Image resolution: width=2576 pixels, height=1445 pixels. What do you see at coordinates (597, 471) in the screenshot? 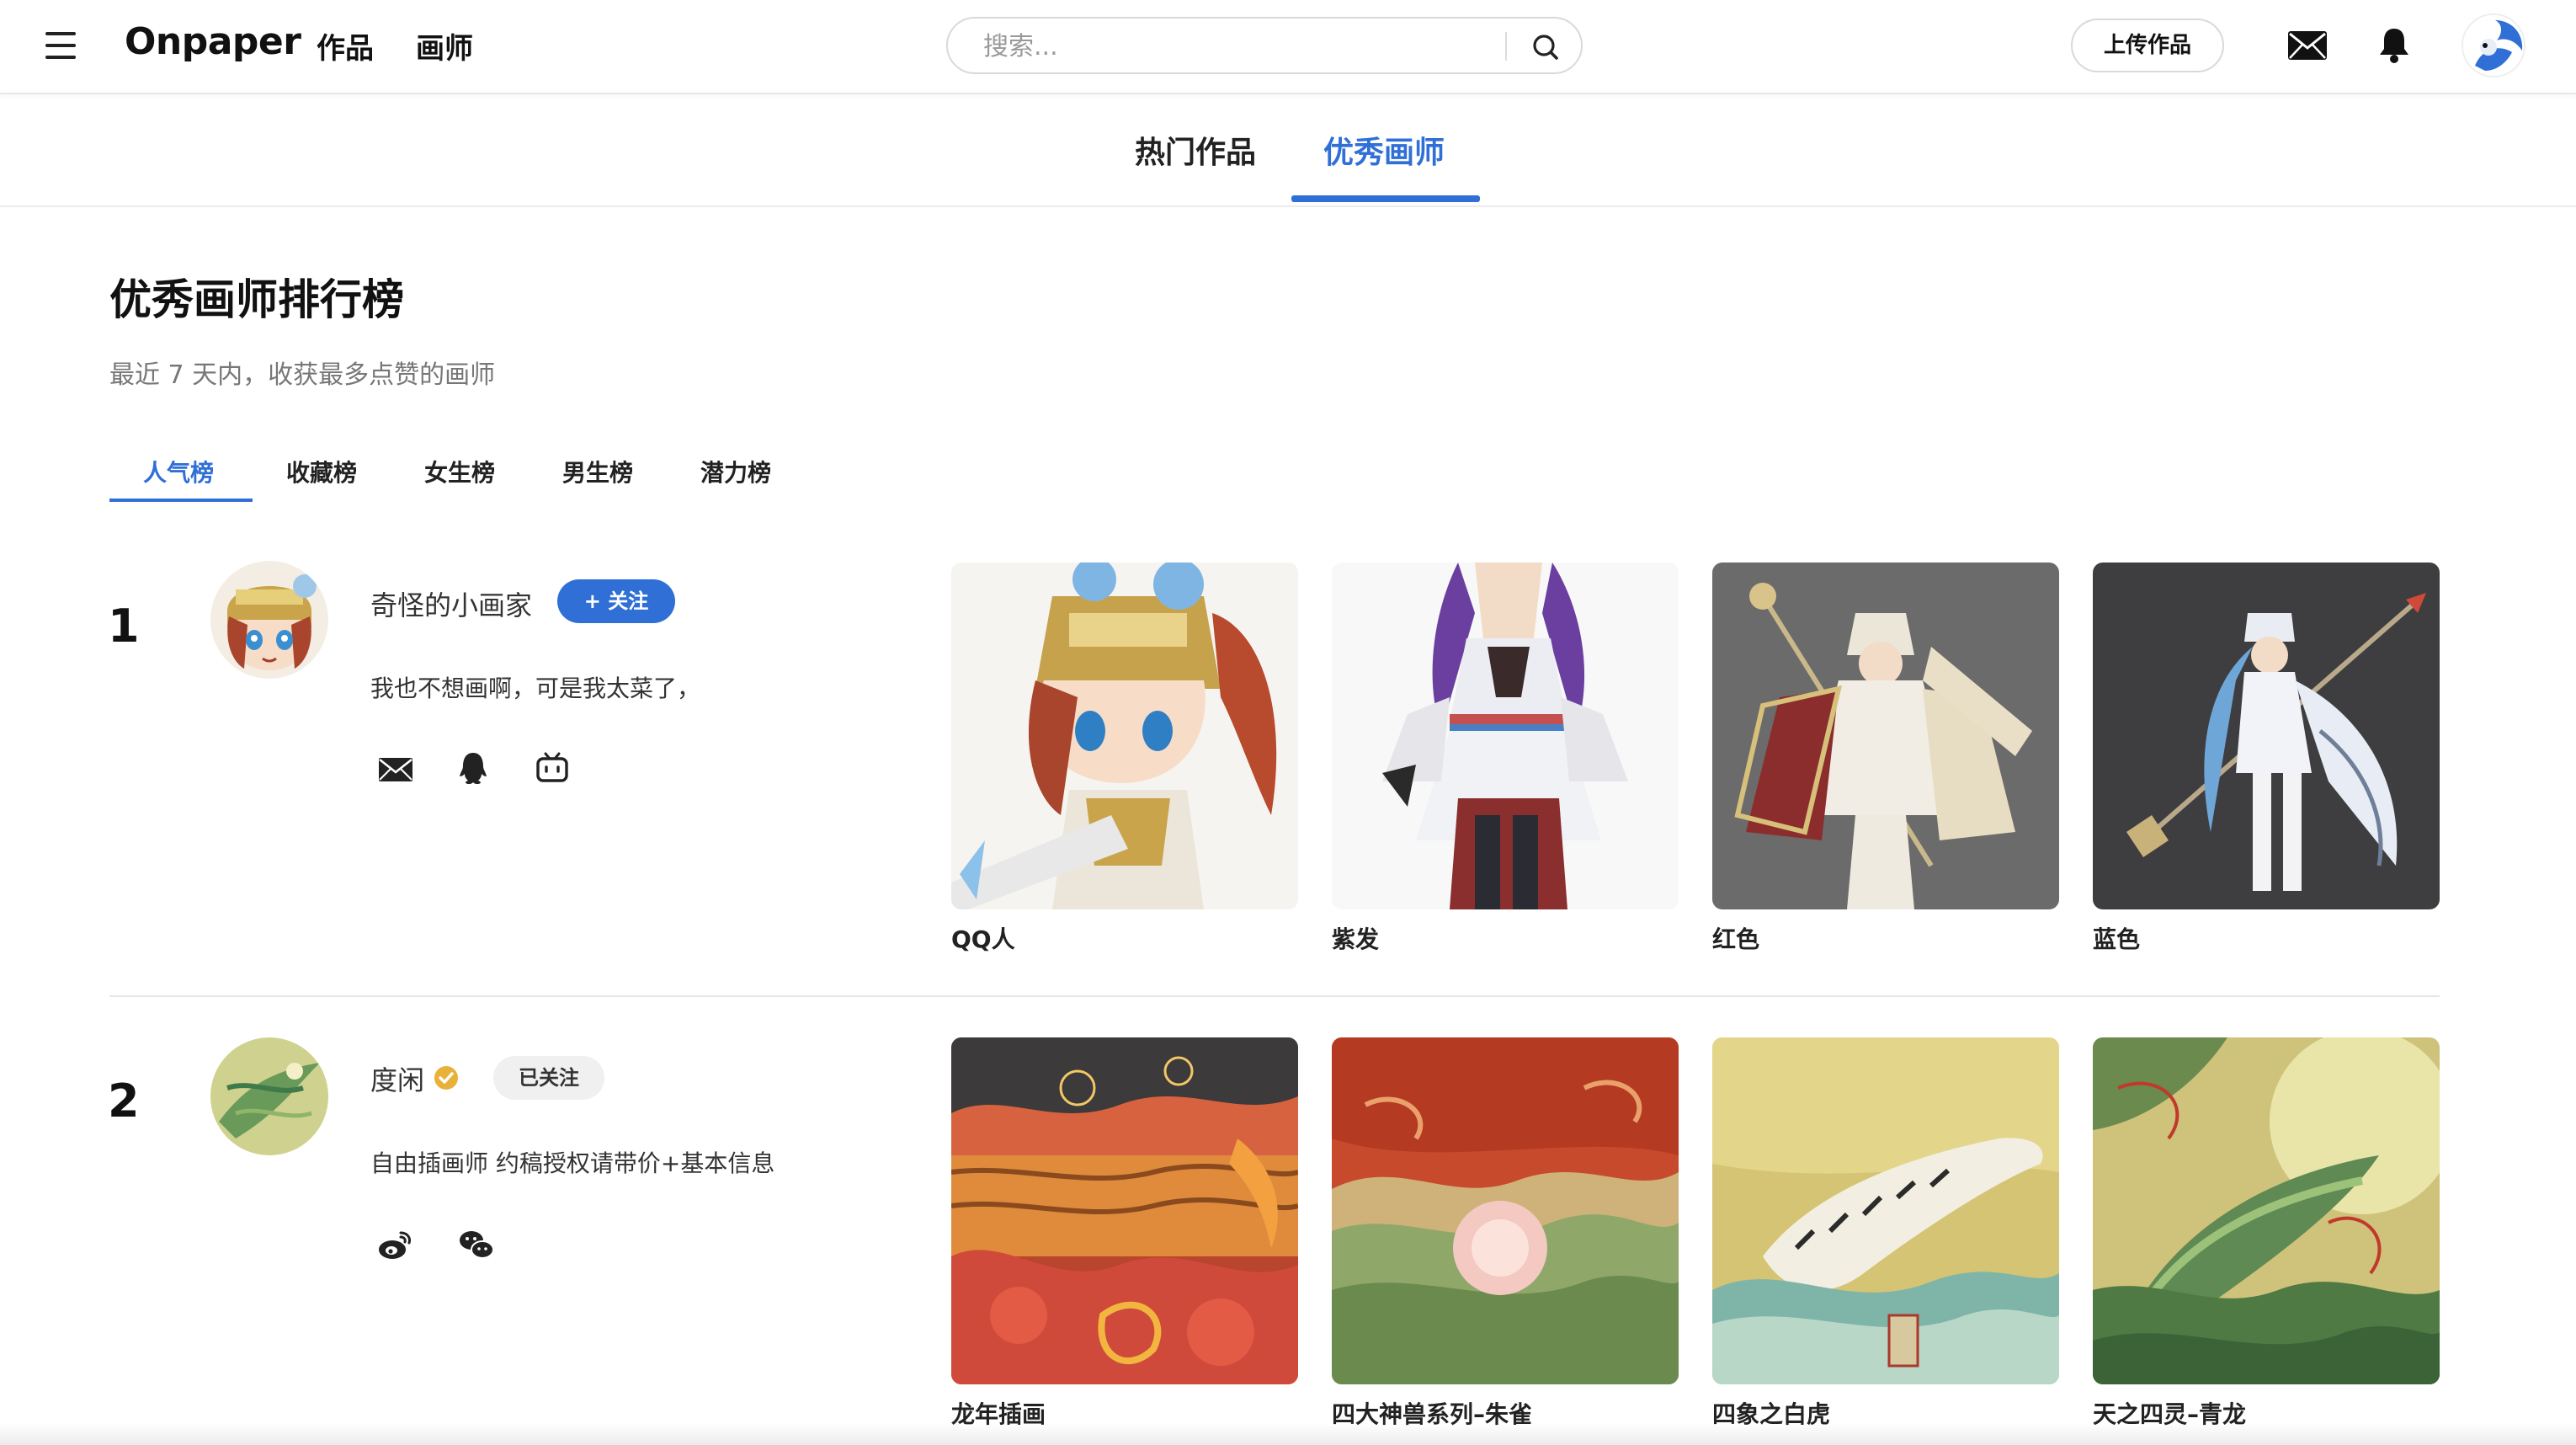
I see `subtab-male: 男生榜` at bounding box center [597, 471].